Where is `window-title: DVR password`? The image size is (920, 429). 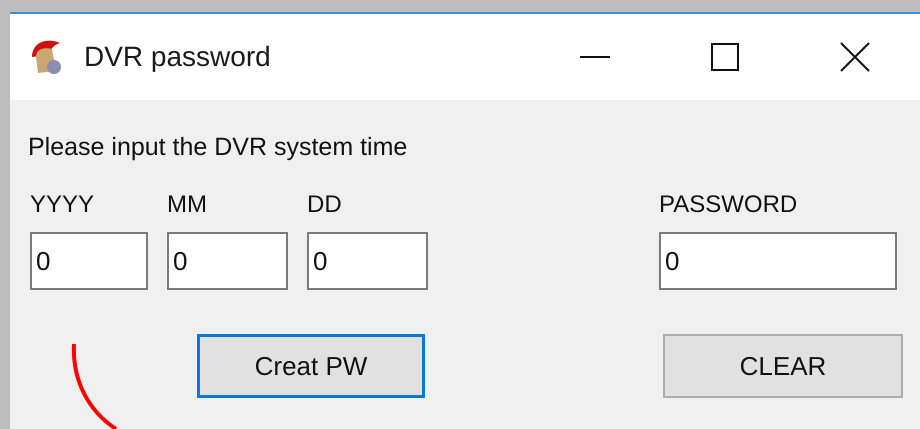
window-title: DVR password is located at coordinates (177, 57).